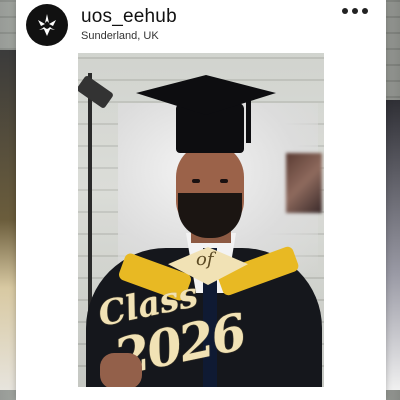  Describe the element at coordinates (8, 220) in the screenshot. I see `background-person-left` at that location.